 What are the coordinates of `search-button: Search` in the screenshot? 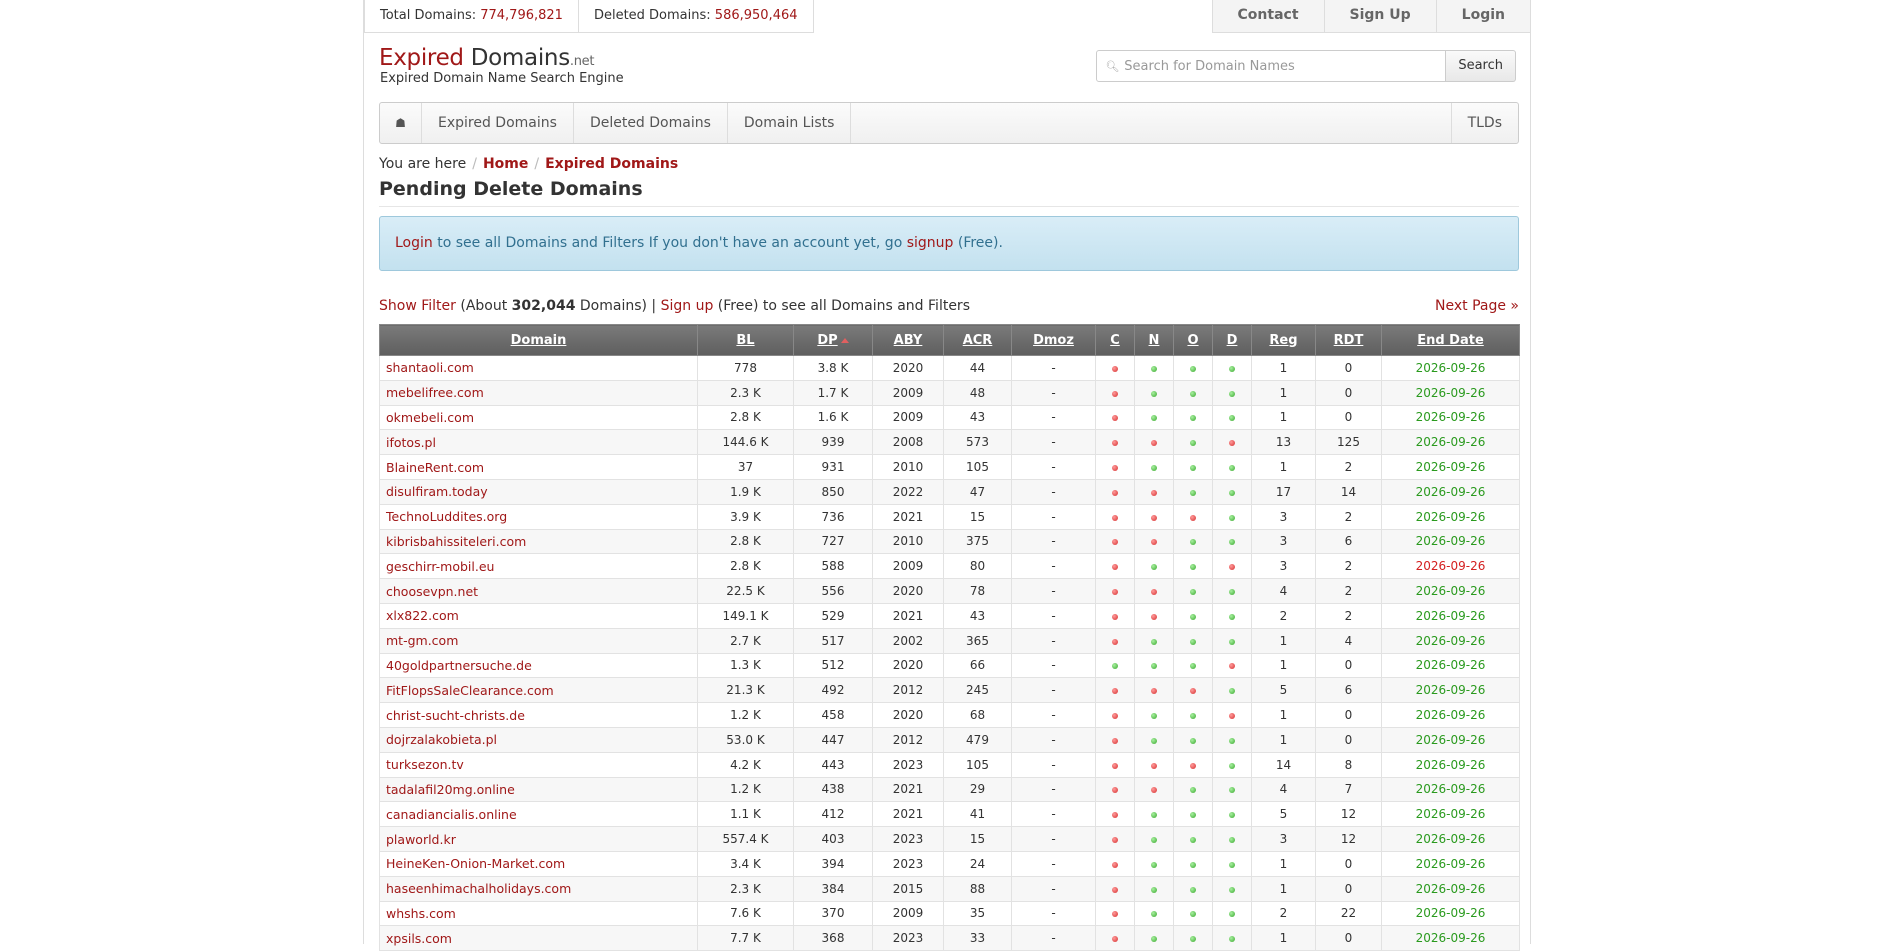 It's located at (1481, 66).